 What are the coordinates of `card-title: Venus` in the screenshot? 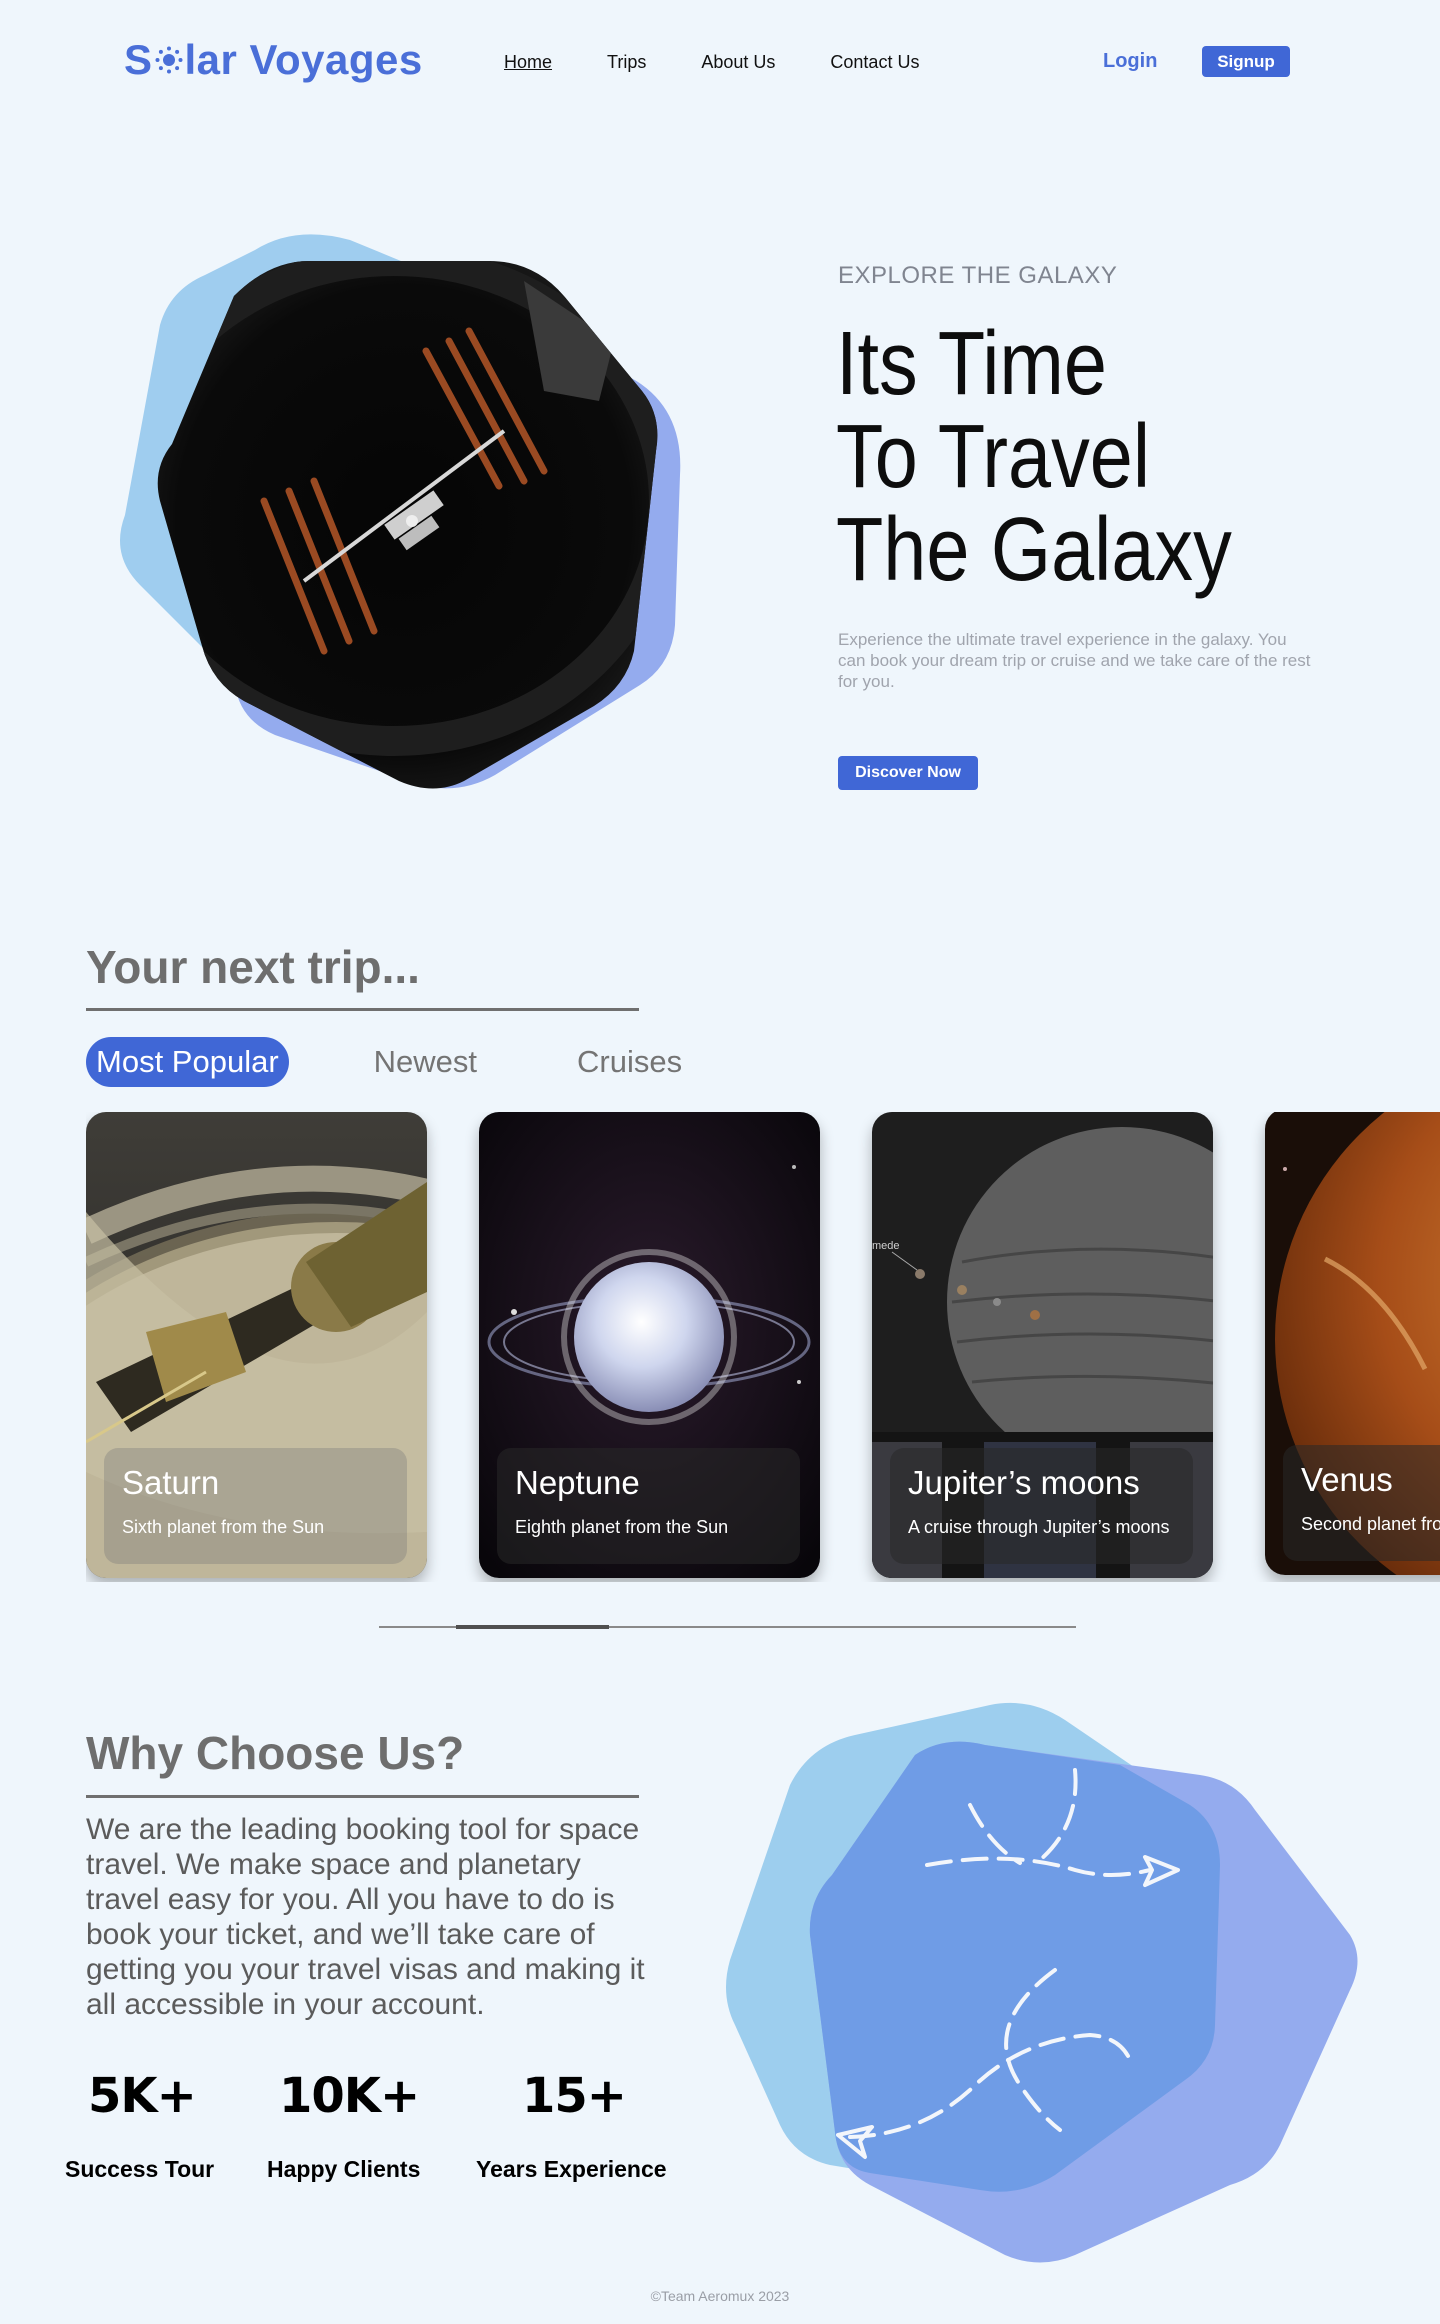 It's located at (1347, 1479).